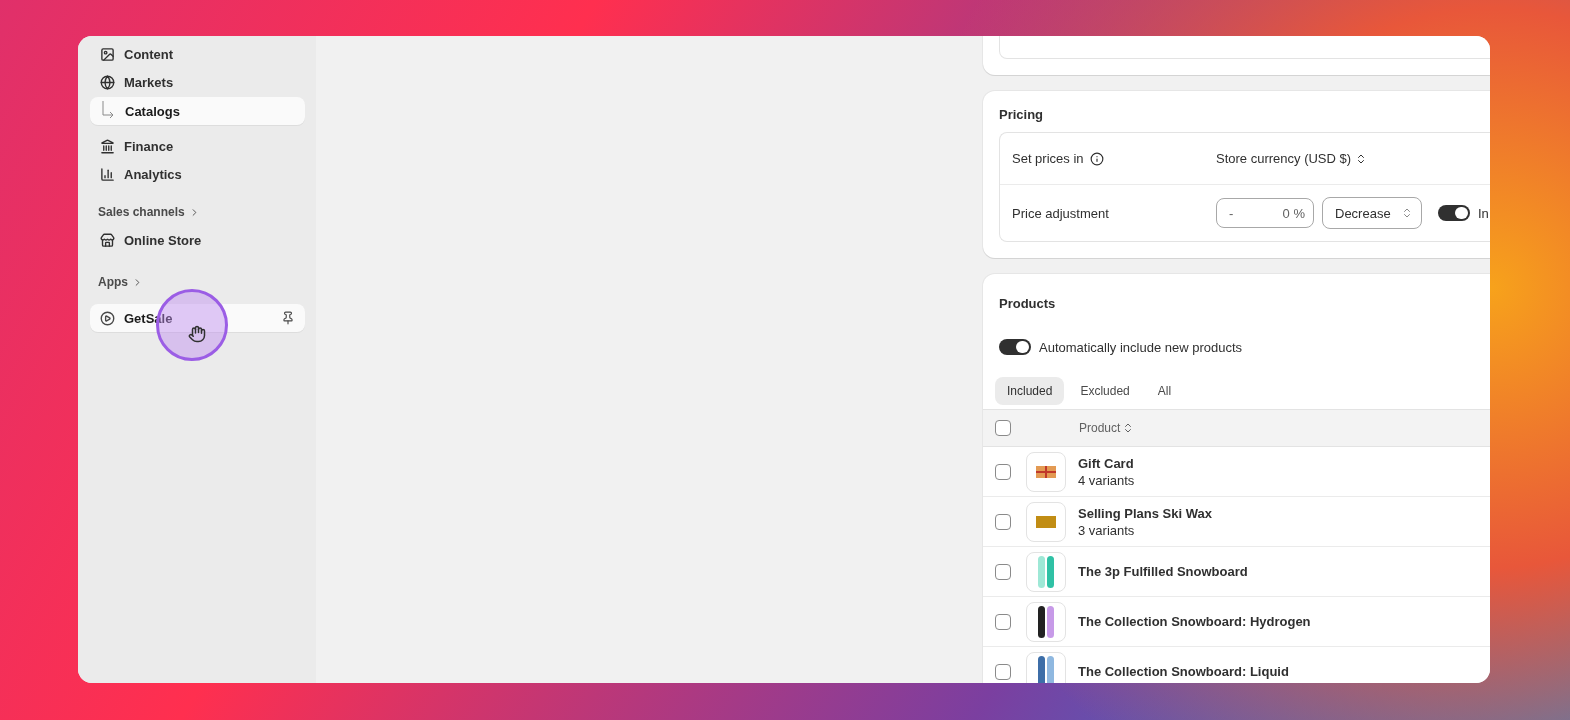 Image resolution: width=1570 pixels, height=720 pixels. I want to click on product-name: Selling Plans Ski Wax, so click(1145, 513).